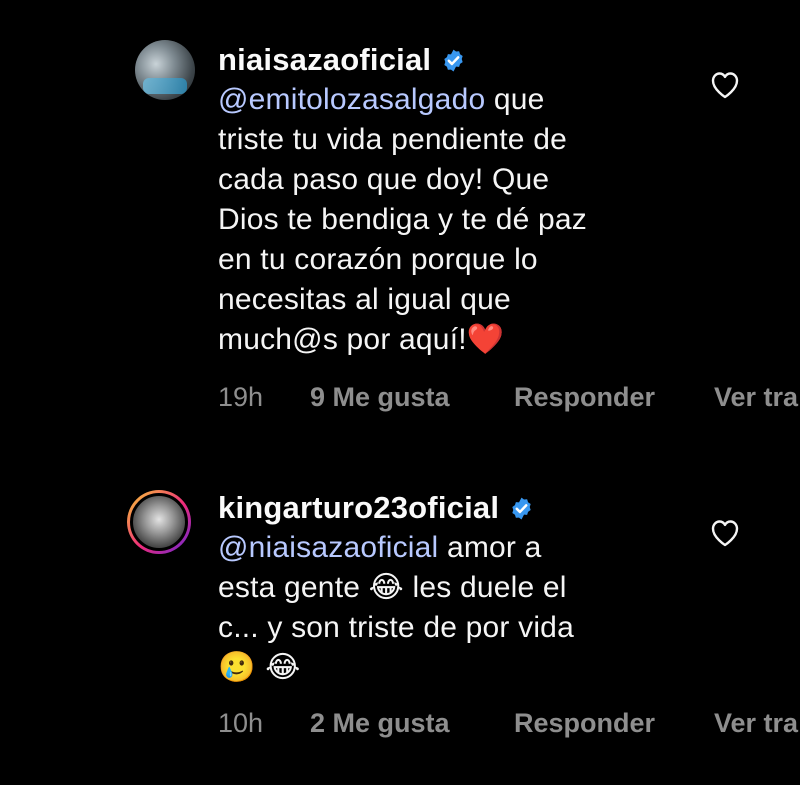 The image size is (800, 785). I want to click on text-line: Dios te bendiga y te dé paz, so click(402, 219).